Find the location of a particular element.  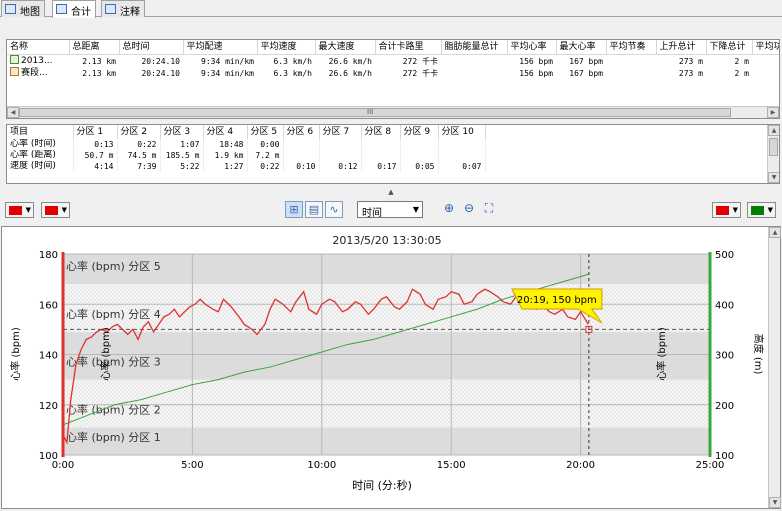

left-color-2-button: ▼ is located at coordinates (55, 210).